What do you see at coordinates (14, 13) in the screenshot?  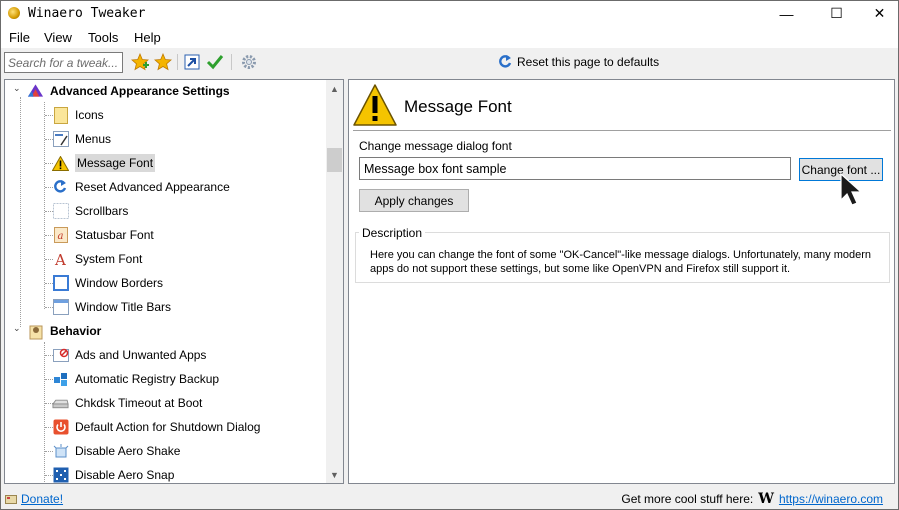 I see `winaero-app-icon` at bounding box center [14, 13].